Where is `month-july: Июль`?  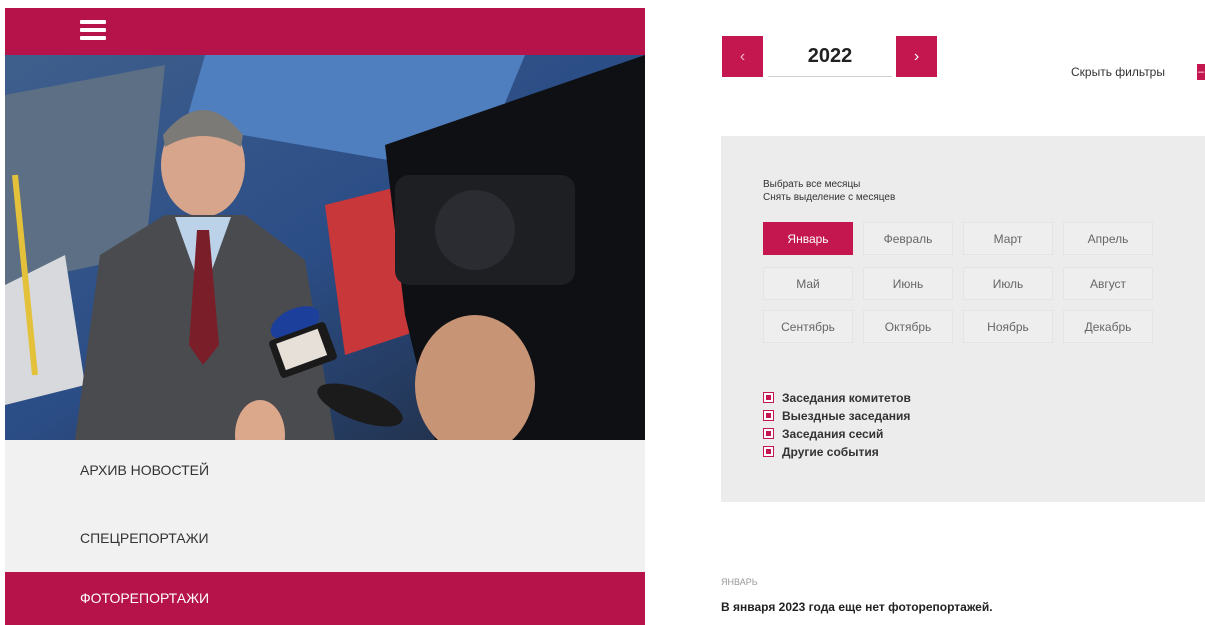 month-july: Июль is located at coordinates (1008, 283).